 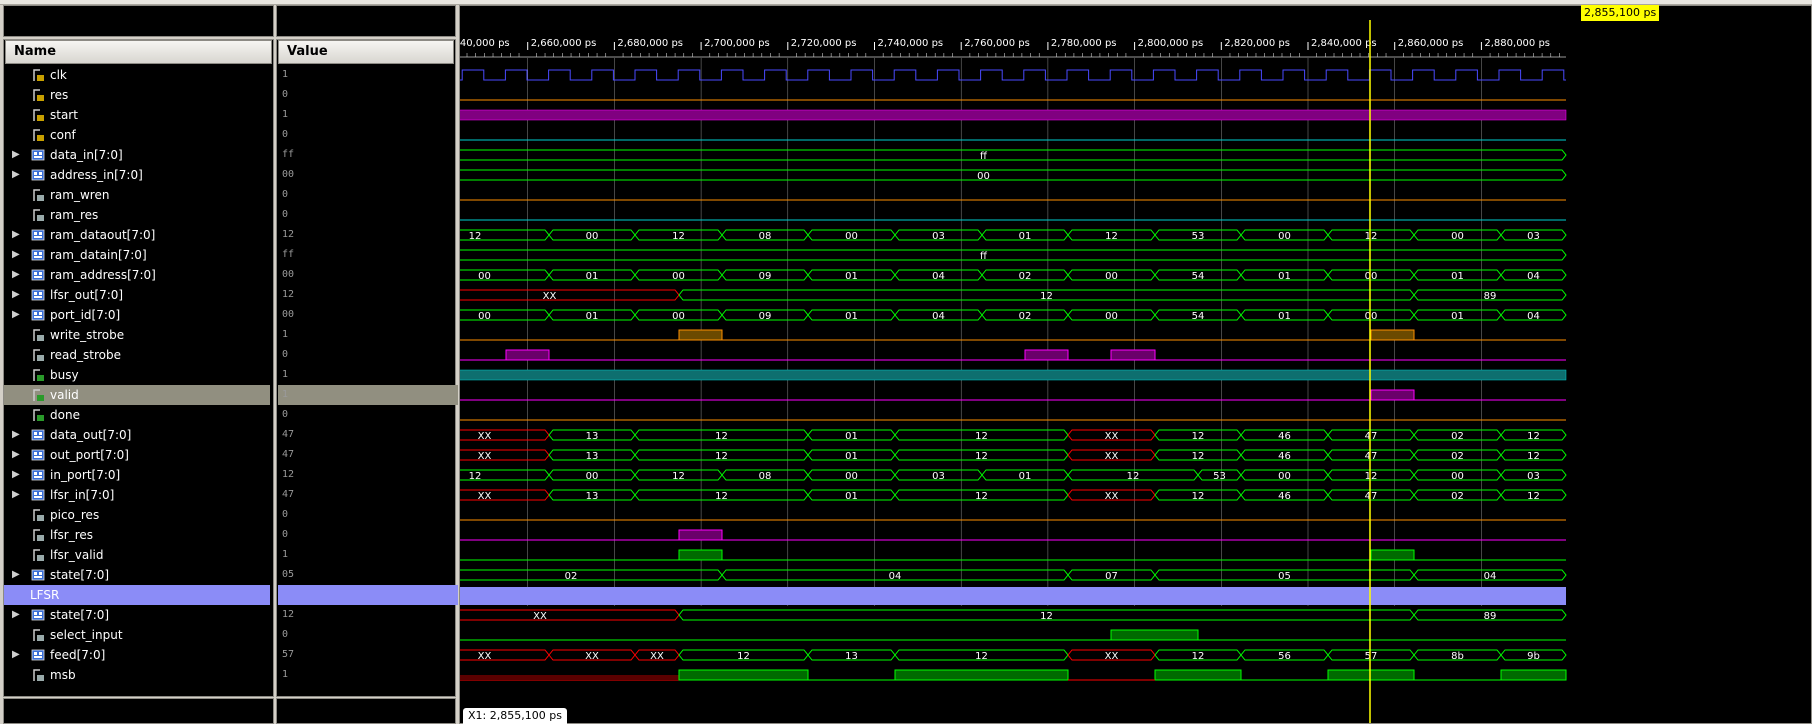 I want to click on signal-name: ram_address[7:0], so click(x=103, y=275).